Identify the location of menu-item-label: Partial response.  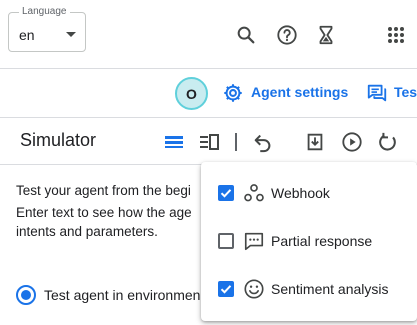
(322, 241).